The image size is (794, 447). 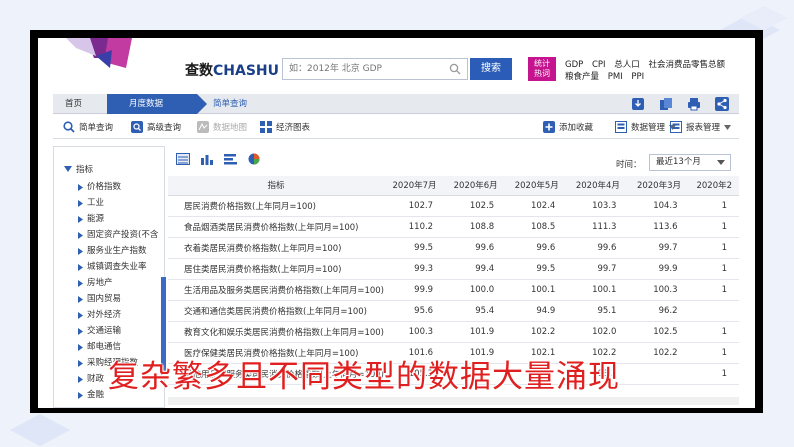 What do you see at coordinates (222, 127) in the screenshot?
I see `data-map-tool: 数据地图` at bounding box center [222, 127].